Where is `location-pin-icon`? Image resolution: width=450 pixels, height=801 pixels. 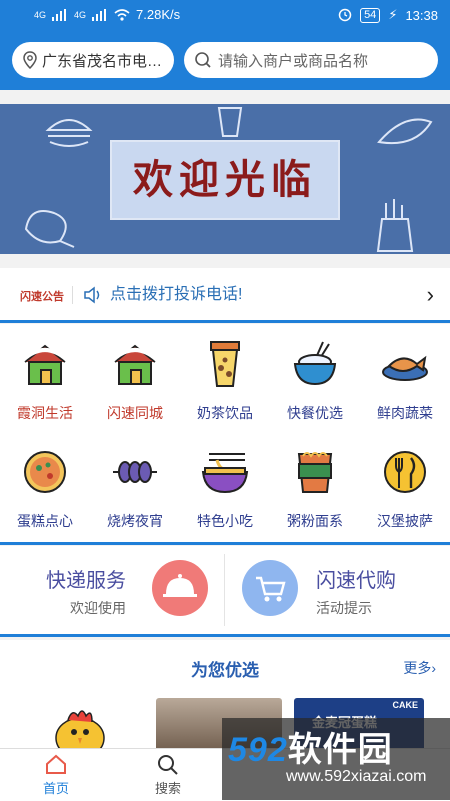
location-pin-icon is located at coordinates (30, 60).